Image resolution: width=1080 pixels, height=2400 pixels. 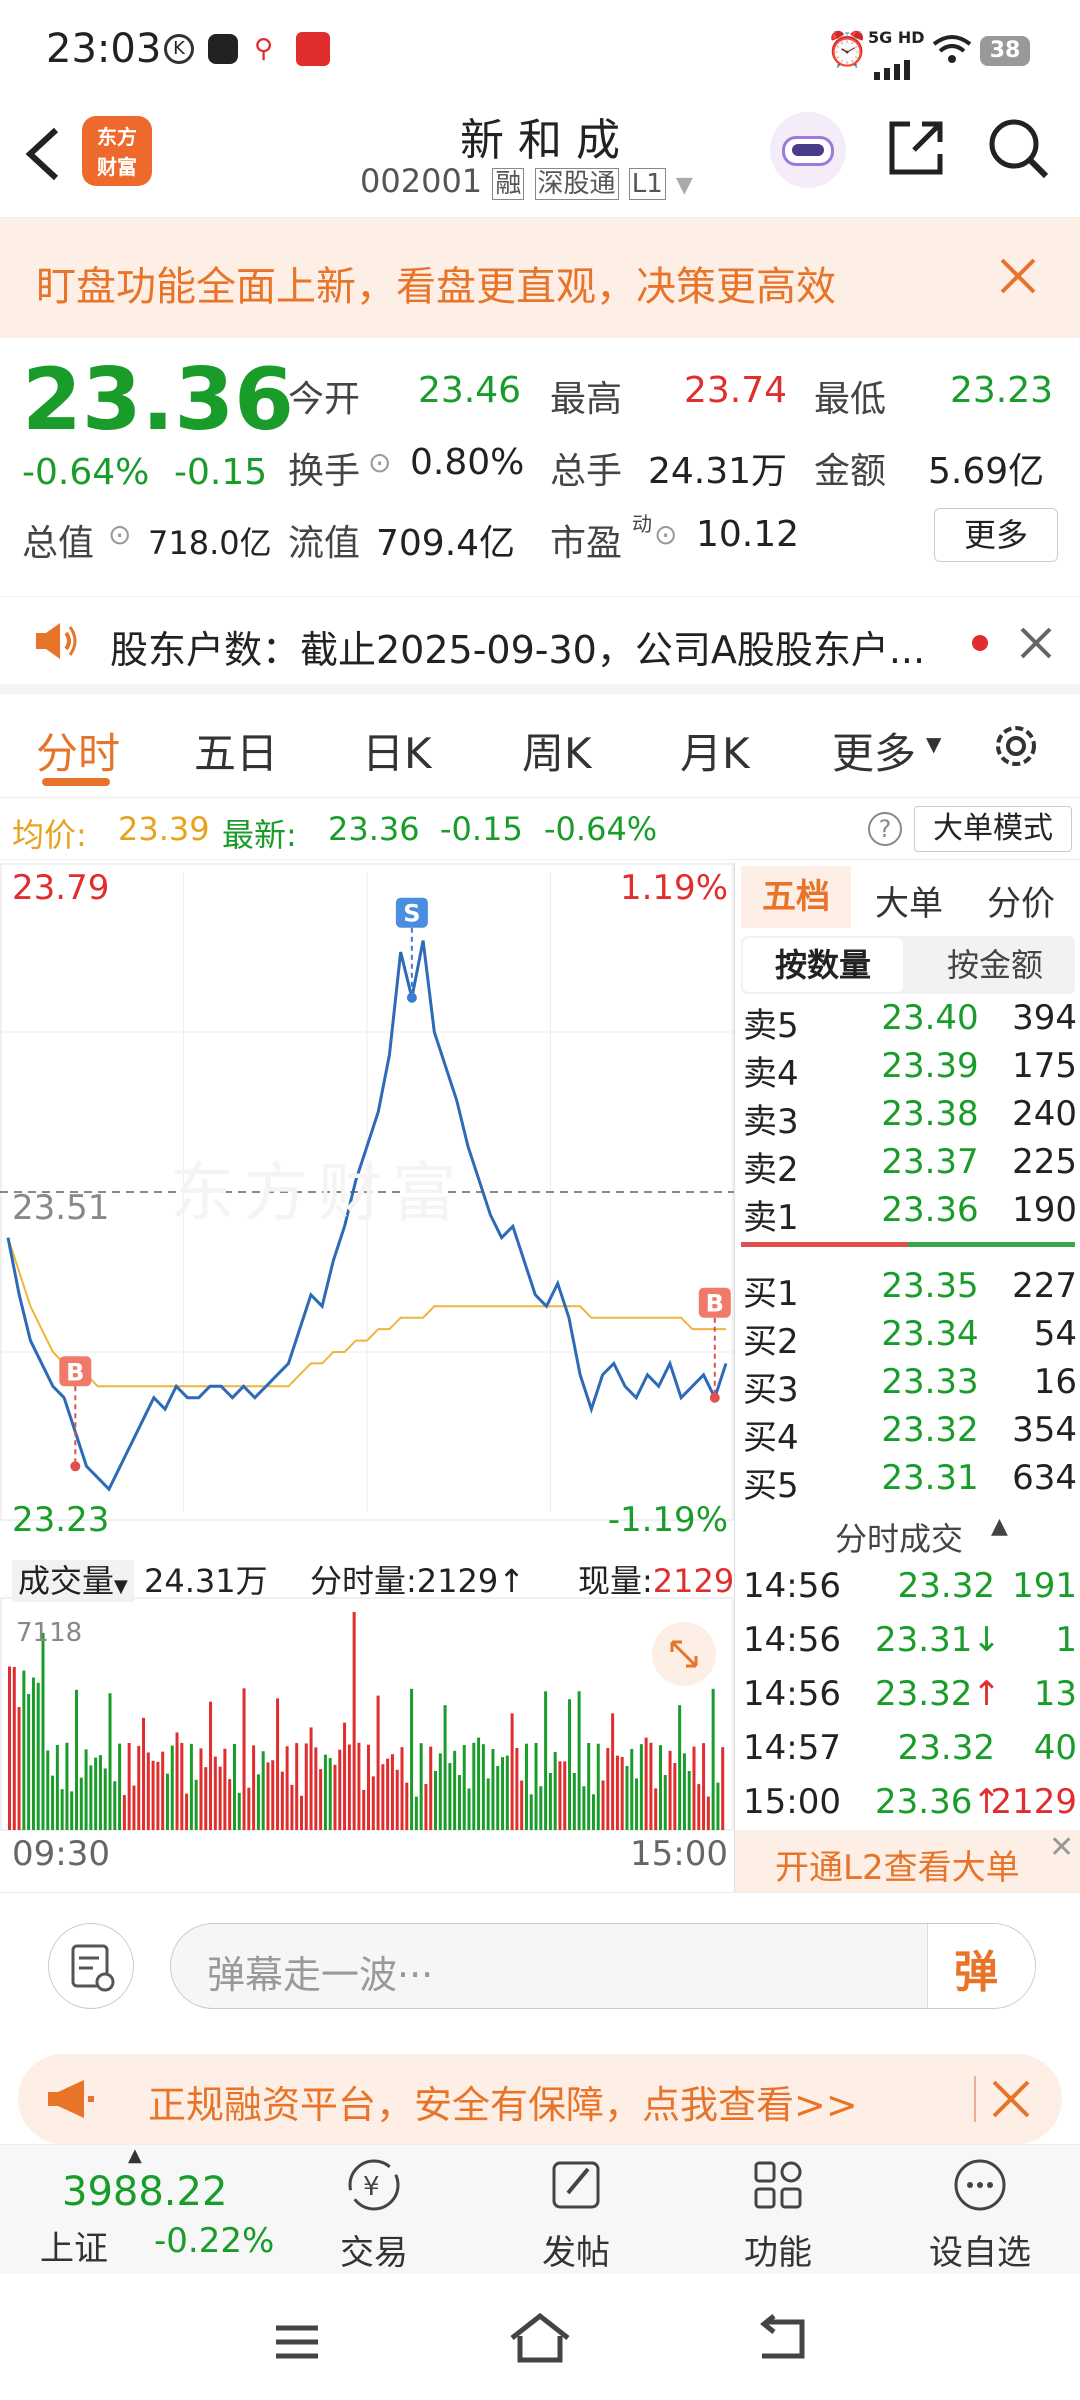 I want to click on tab-monthly-k: 月K, so click(x=715, y=750).